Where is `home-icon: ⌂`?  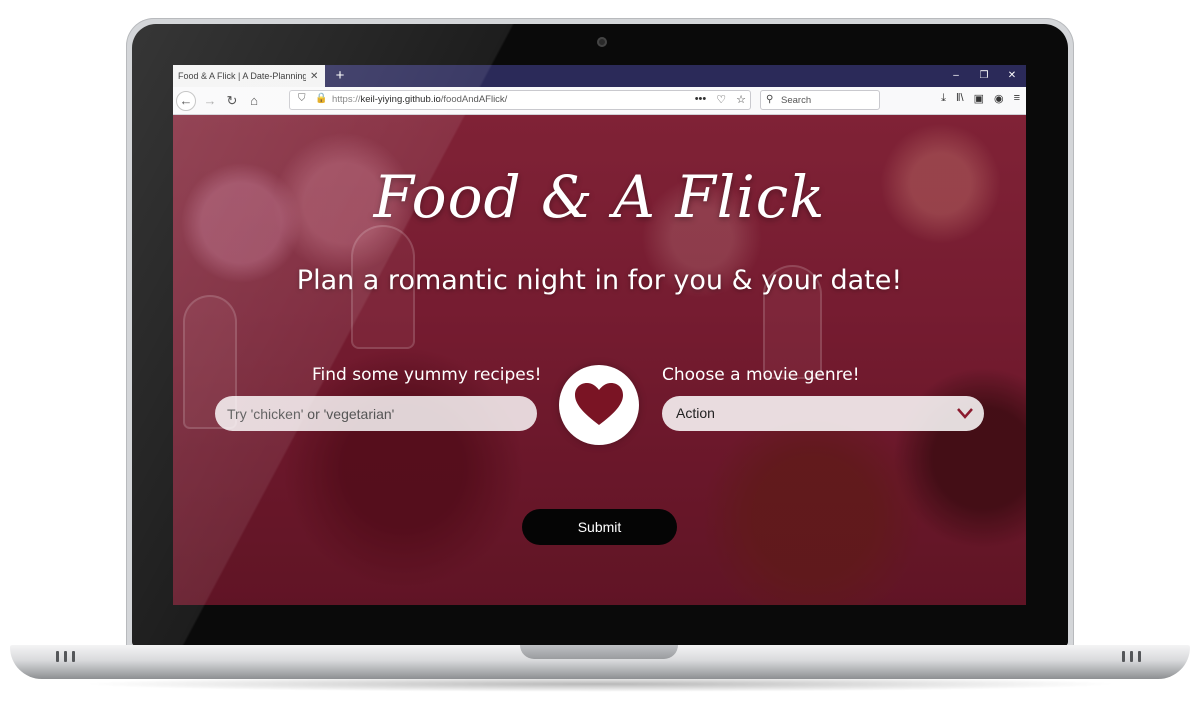
home-icon: ⌂ is located at coordinates (254, 100).